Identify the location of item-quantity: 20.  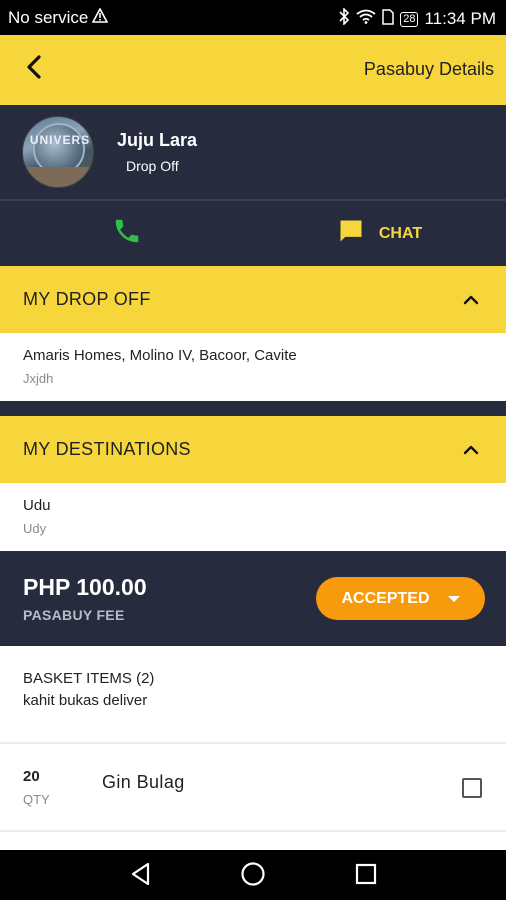
(31, 776).